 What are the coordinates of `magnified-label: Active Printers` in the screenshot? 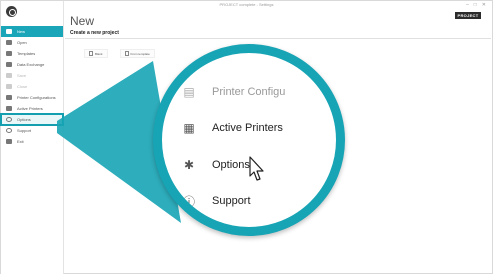 It's located at (247, 128).